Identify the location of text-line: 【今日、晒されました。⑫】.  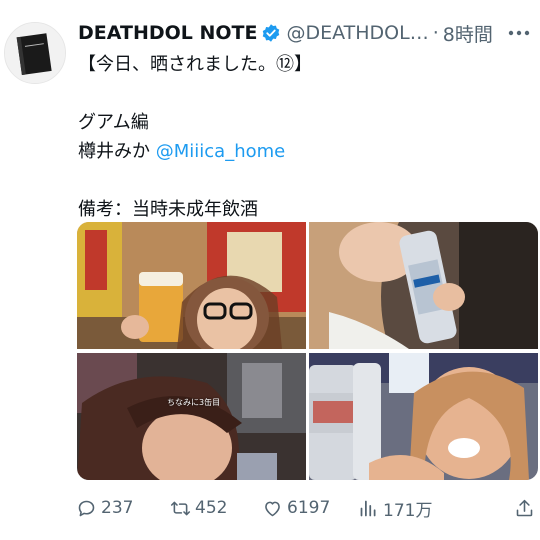
(195, 64).